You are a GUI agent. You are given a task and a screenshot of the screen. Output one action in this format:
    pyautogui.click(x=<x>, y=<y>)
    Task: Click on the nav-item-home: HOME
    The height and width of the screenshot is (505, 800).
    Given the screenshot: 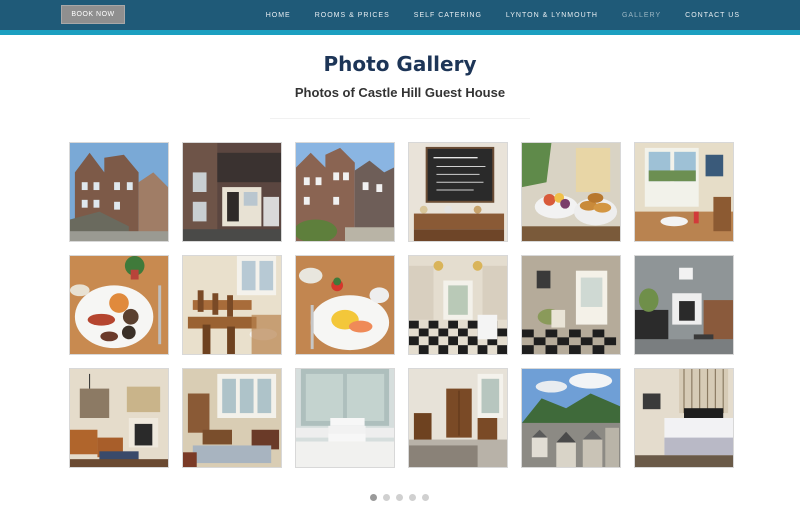 What is the action you would take?
    pyautogui.click(x=278, y=15)
    